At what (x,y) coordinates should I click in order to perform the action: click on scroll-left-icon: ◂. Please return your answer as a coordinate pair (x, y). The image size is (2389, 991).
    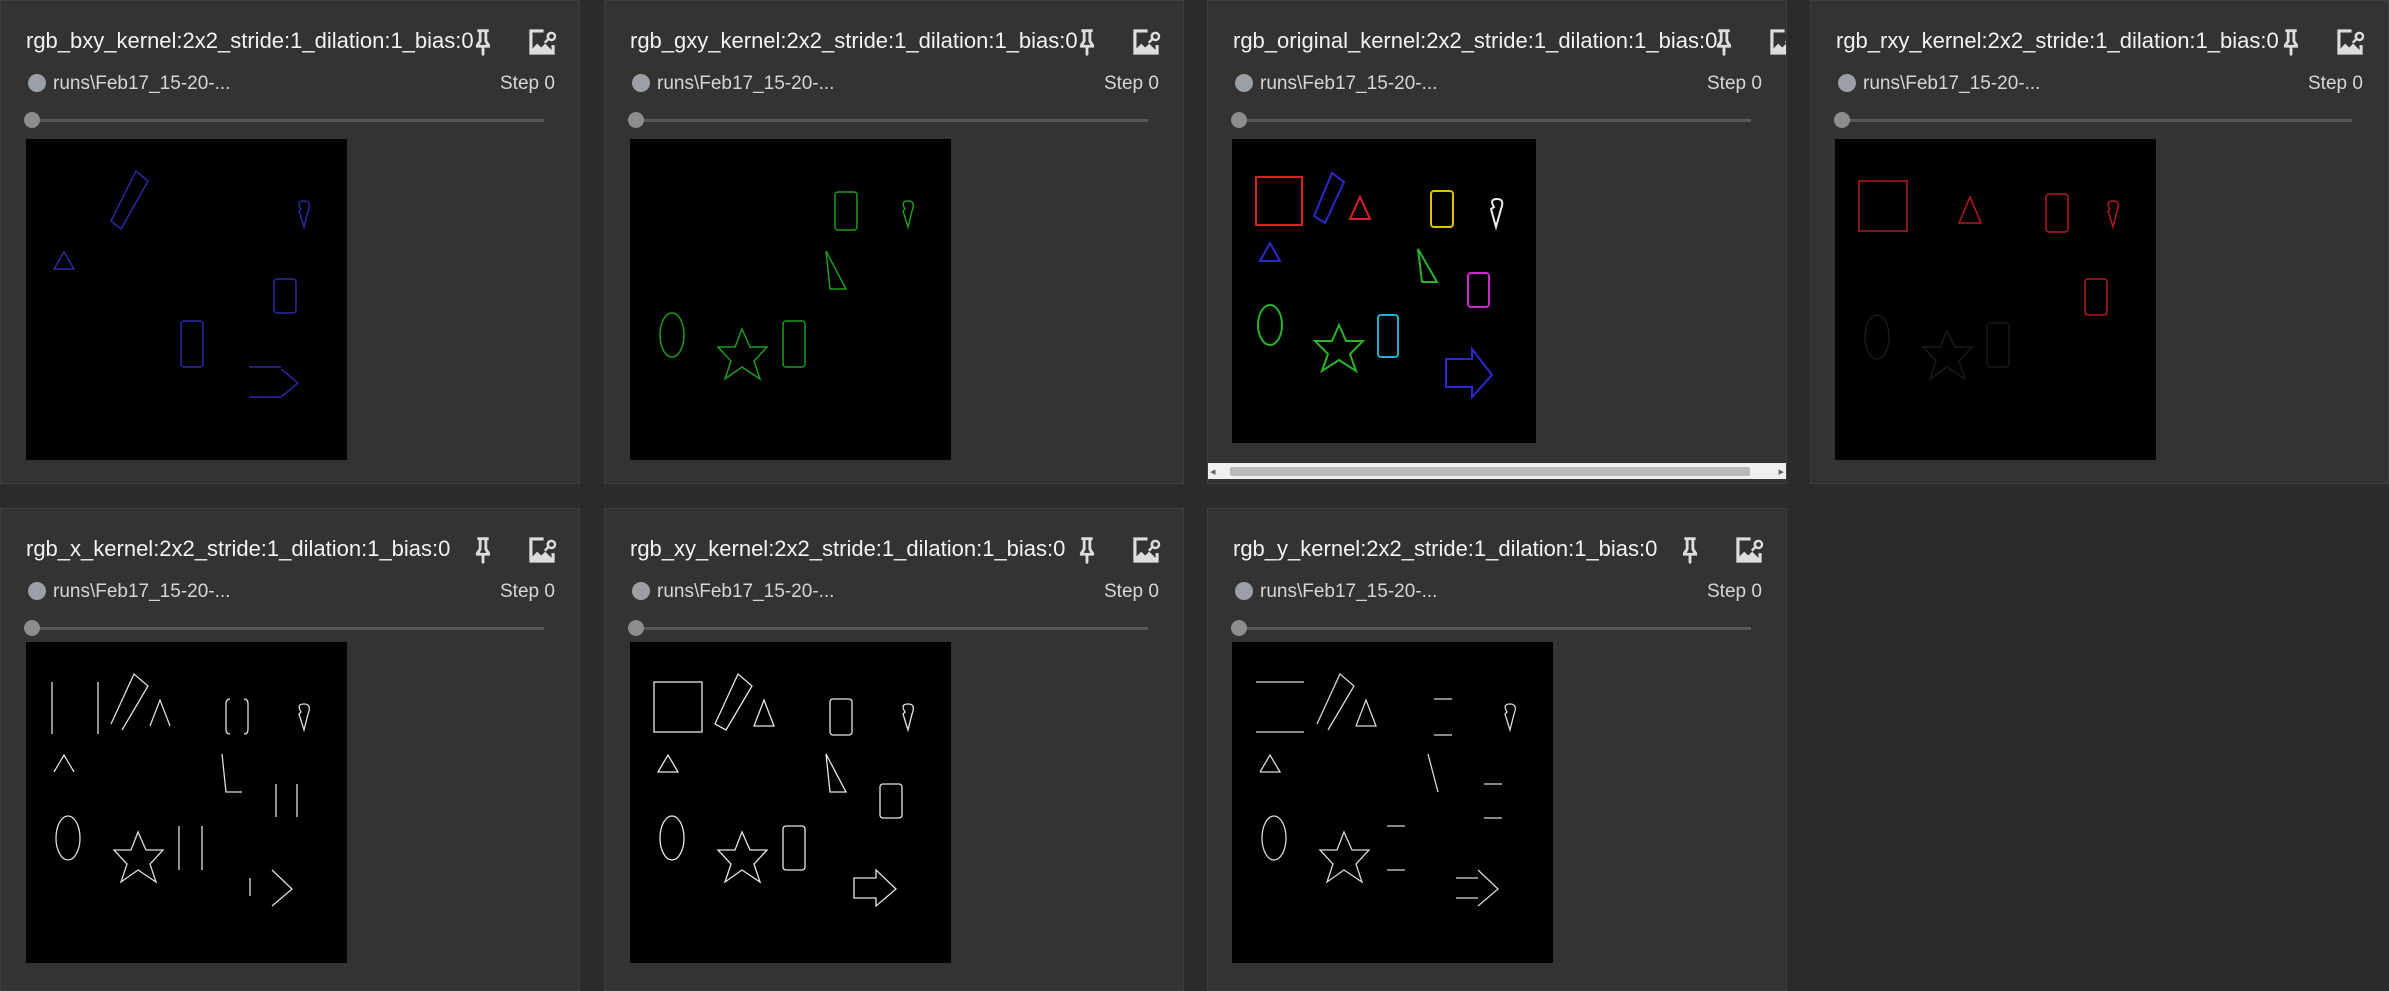
    Looking at the image, I should click on (1213, 471).